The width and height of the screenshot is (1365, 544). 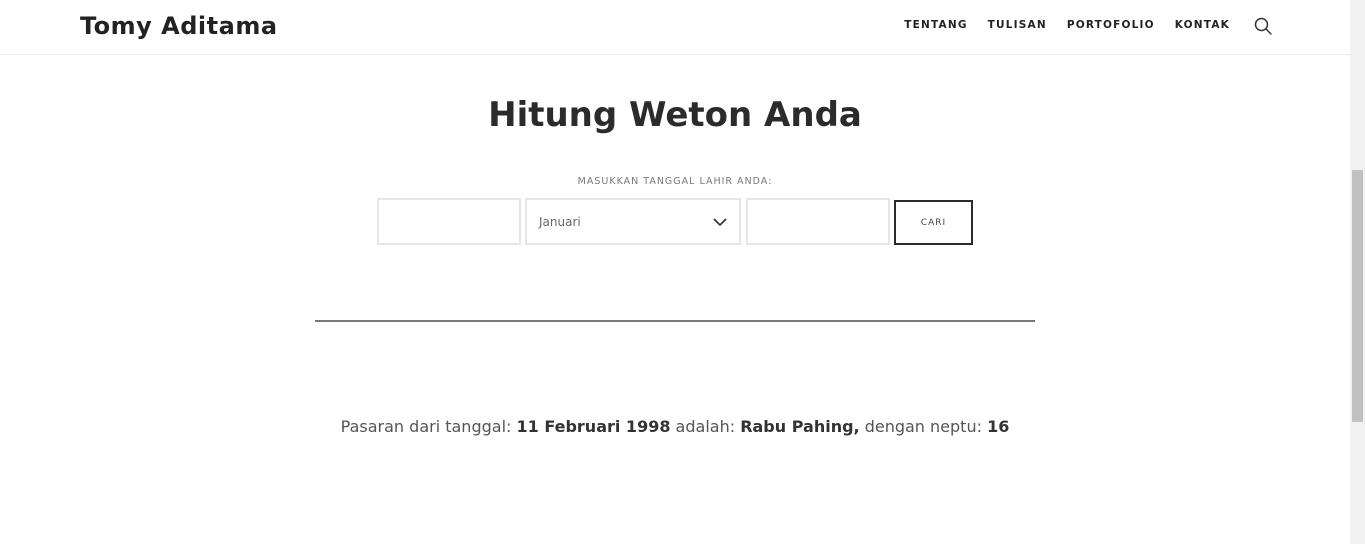 I want to click on month-select: Januari, so click(x=633, y=221).